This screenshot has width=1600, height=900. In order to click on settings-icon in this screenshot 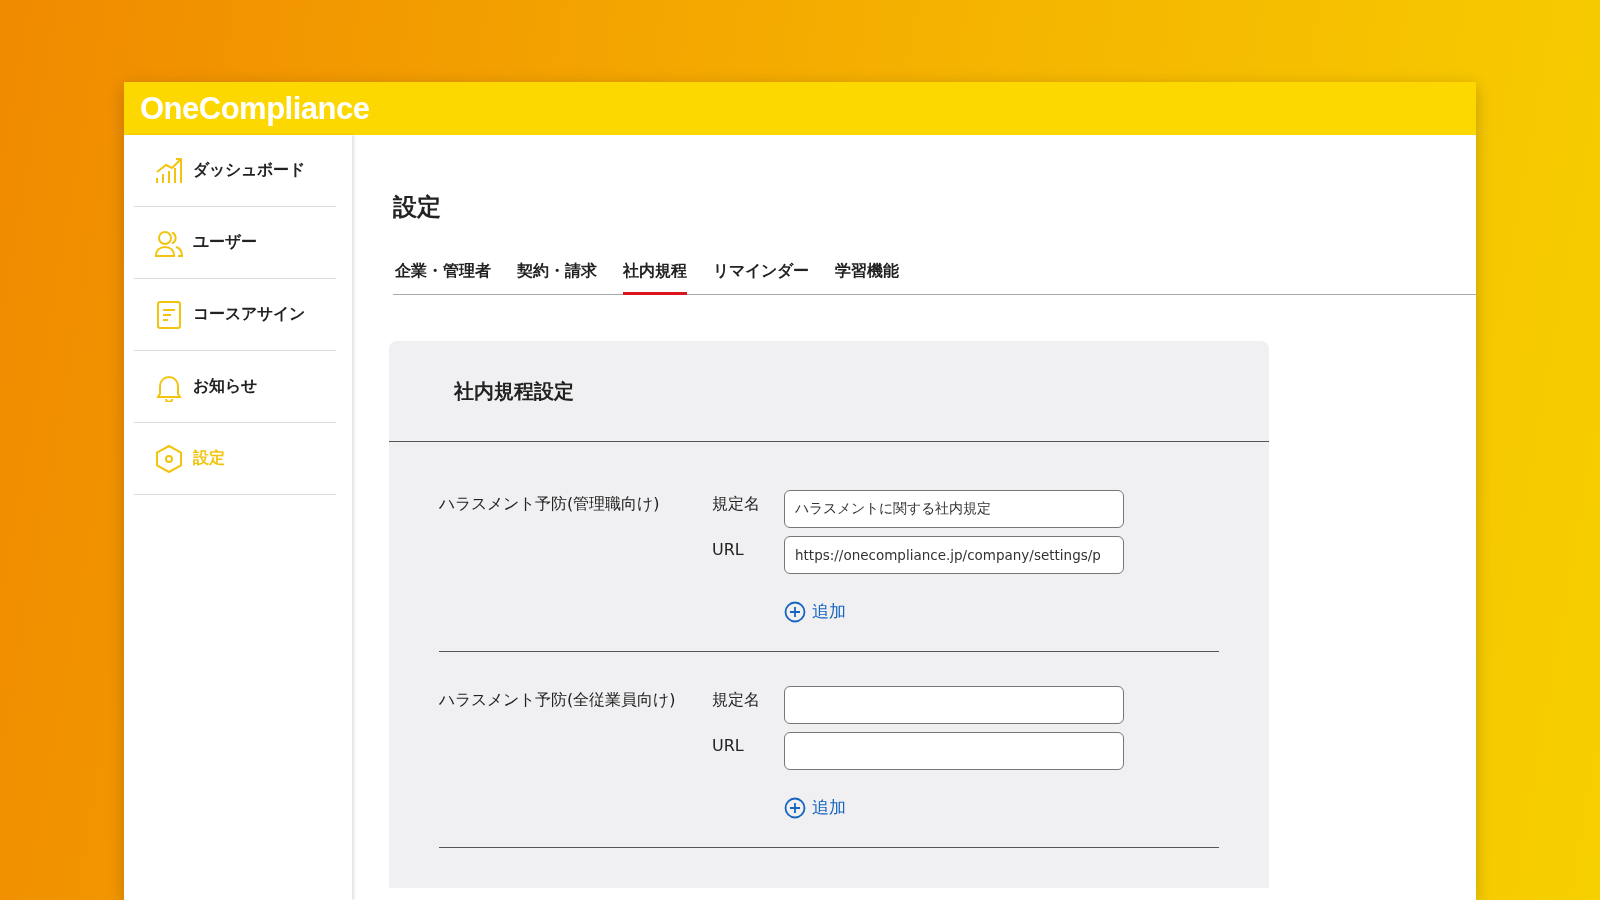, I will do `click(169, 458)`.